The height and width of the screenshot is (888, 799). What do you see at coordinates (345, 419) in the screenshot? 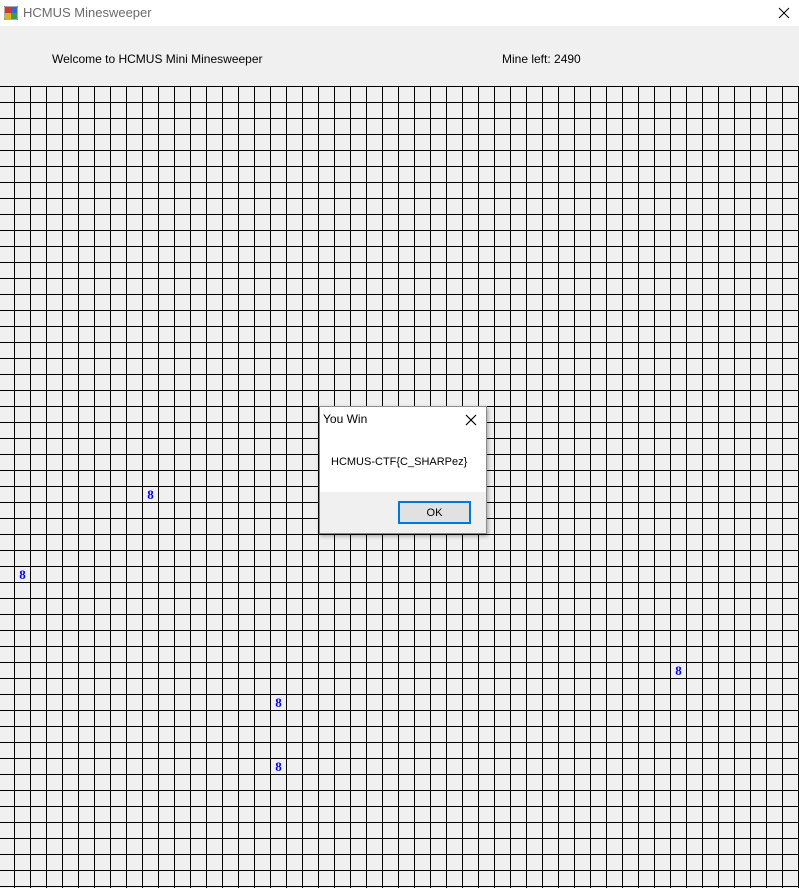
I see `dialog-title: You Win` at bounding box center [345, 419].